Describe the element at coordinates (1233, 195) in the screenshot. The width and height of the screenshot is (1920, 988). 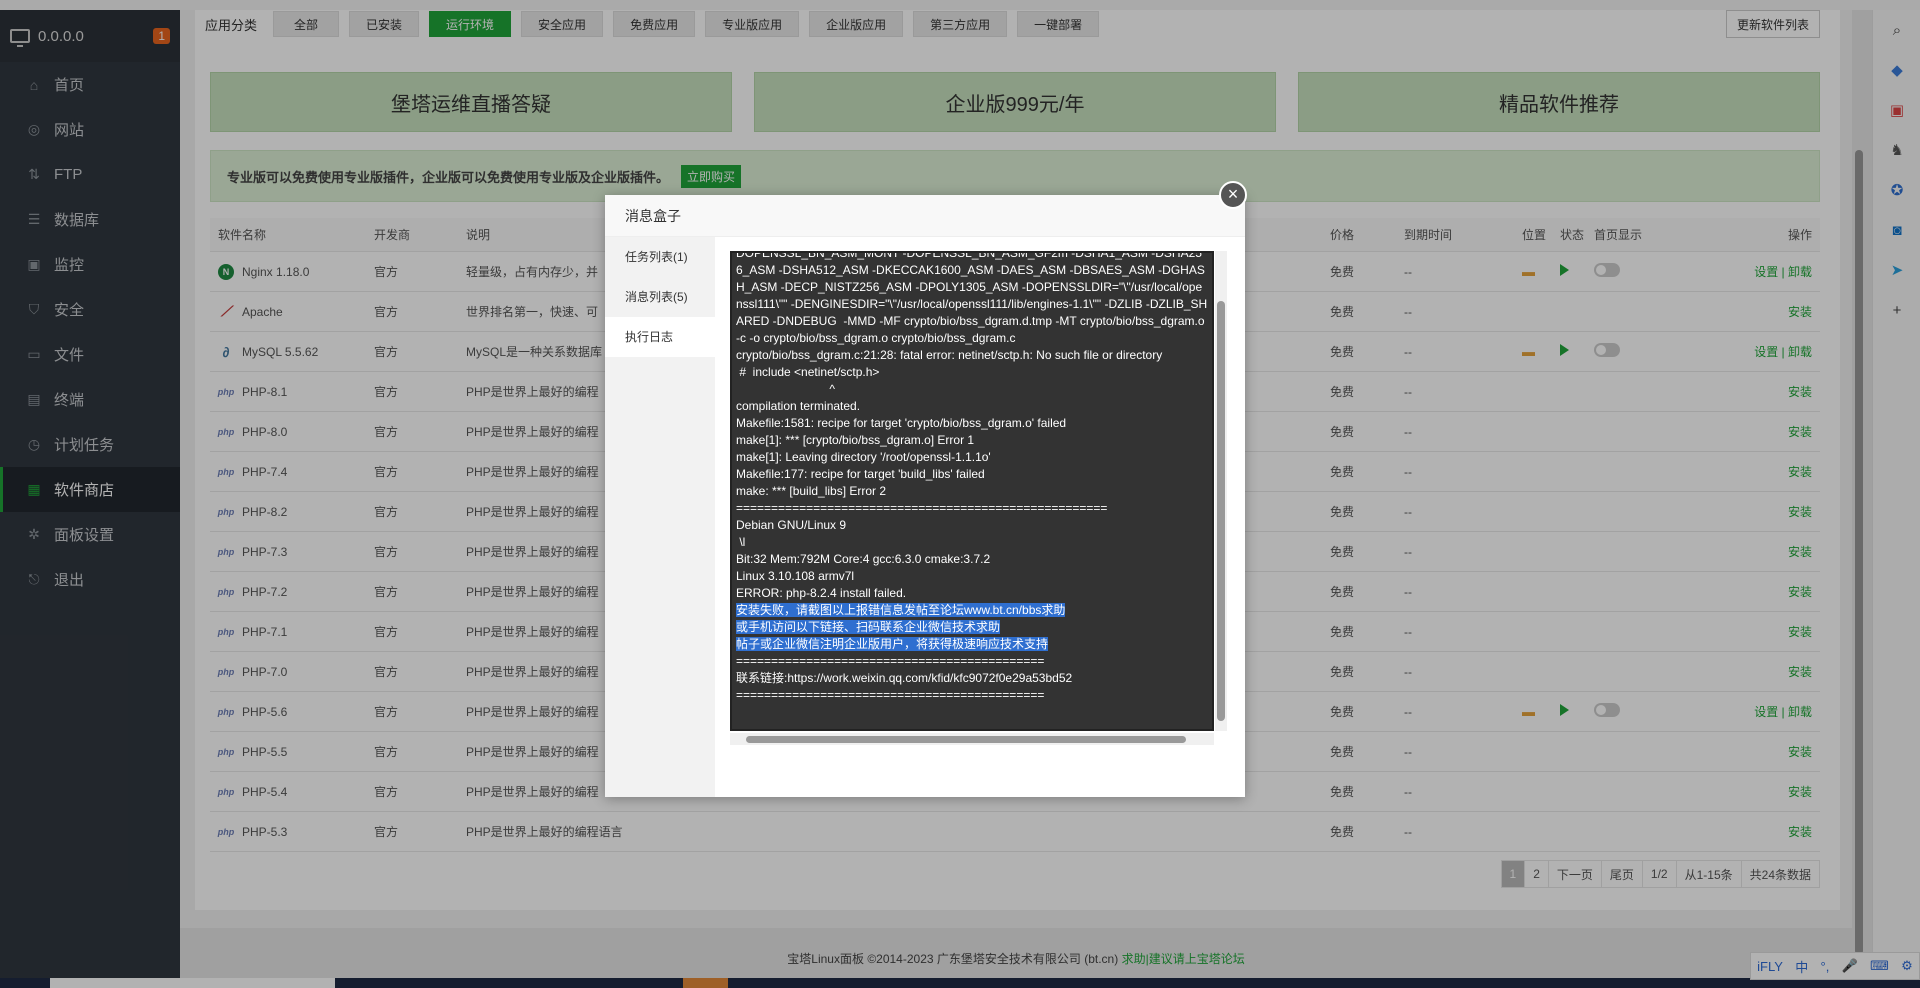
I see `close-icon: ×` at that location.